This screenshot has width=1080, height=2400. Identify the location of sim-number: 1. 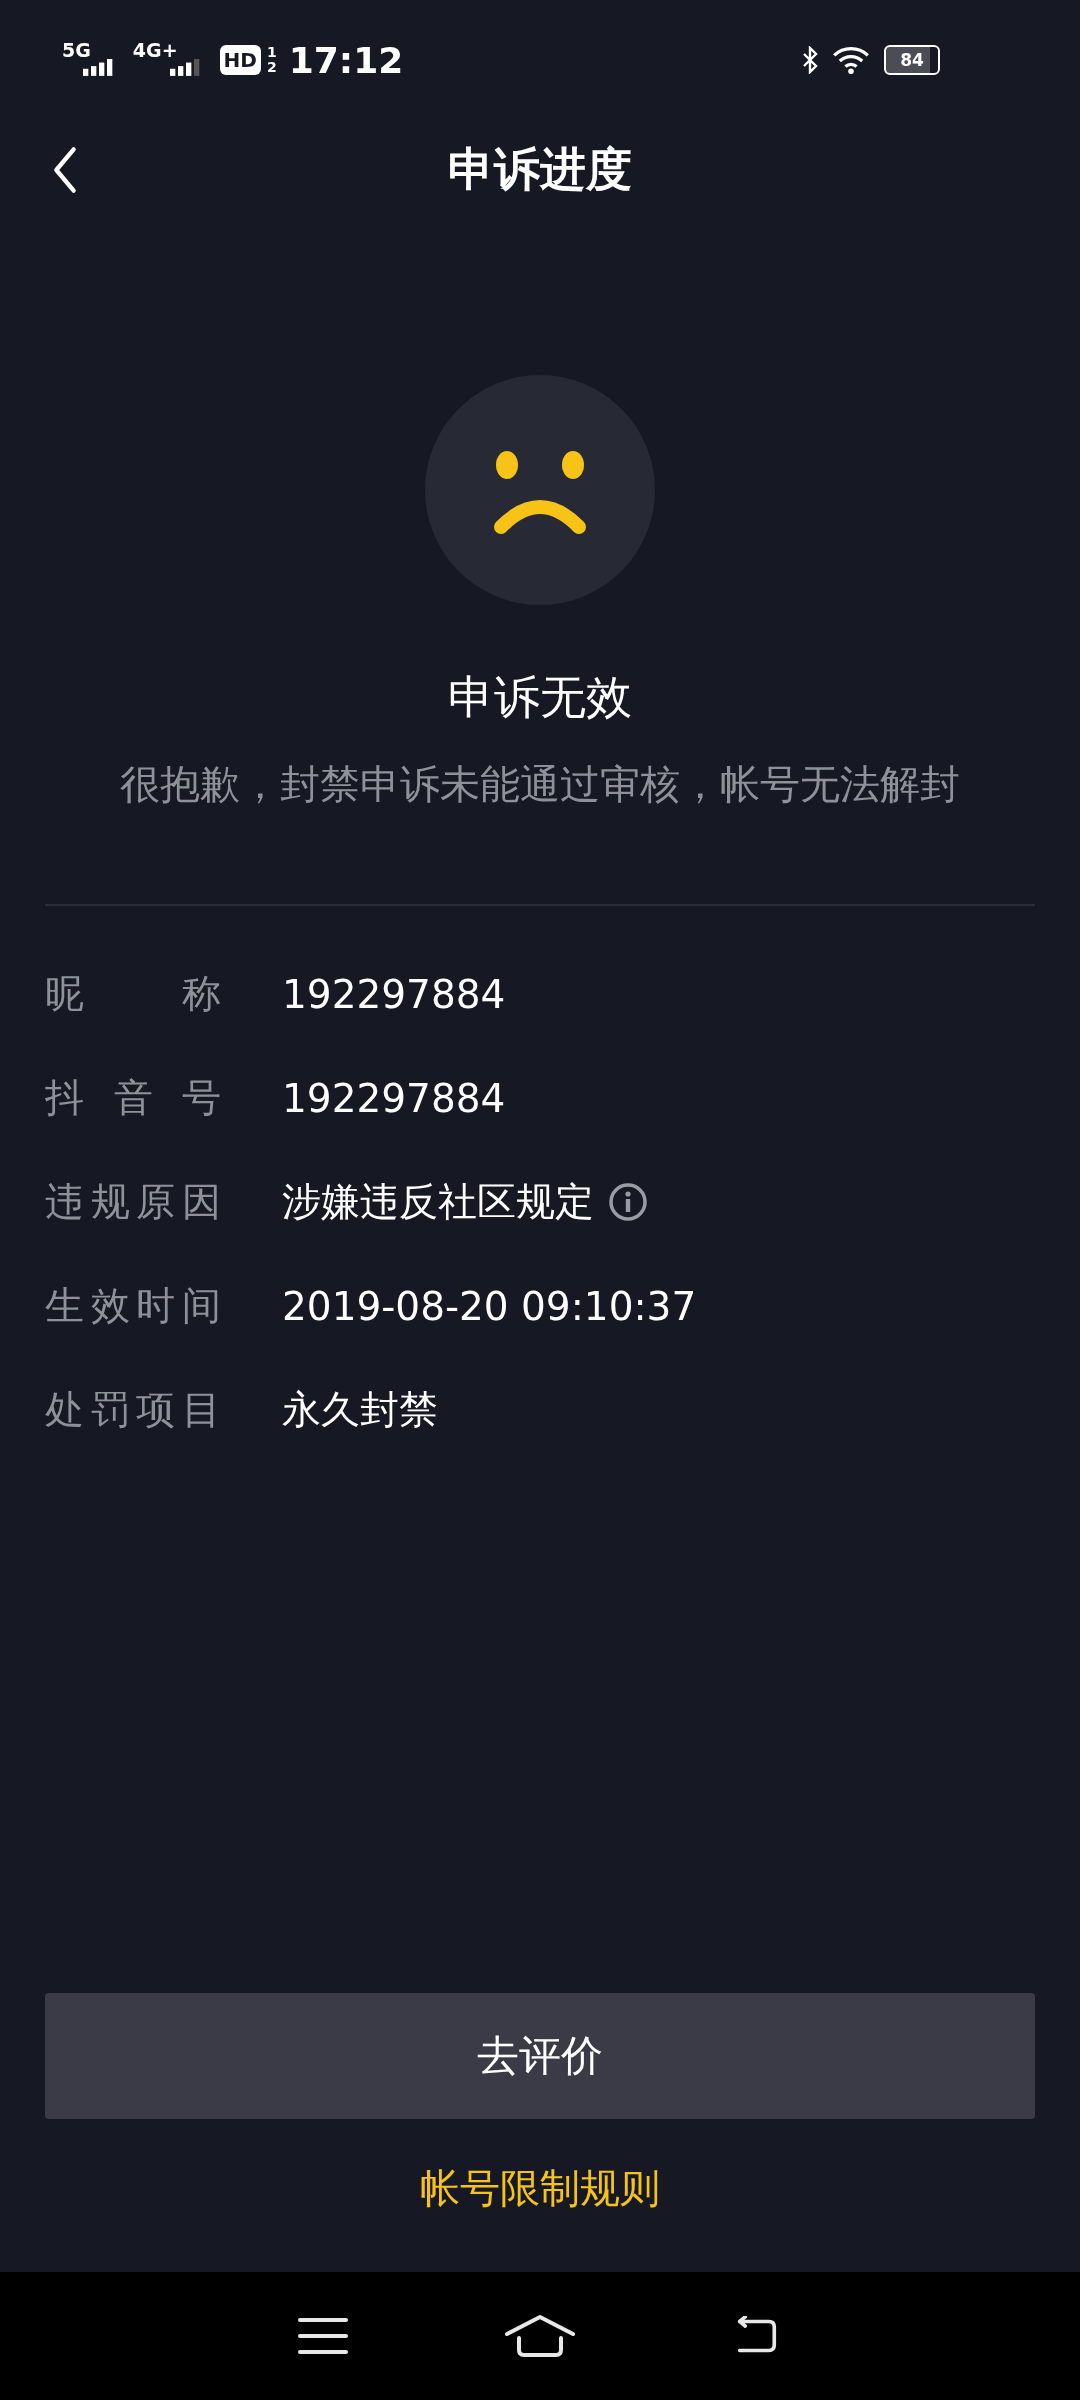
(271, 52).